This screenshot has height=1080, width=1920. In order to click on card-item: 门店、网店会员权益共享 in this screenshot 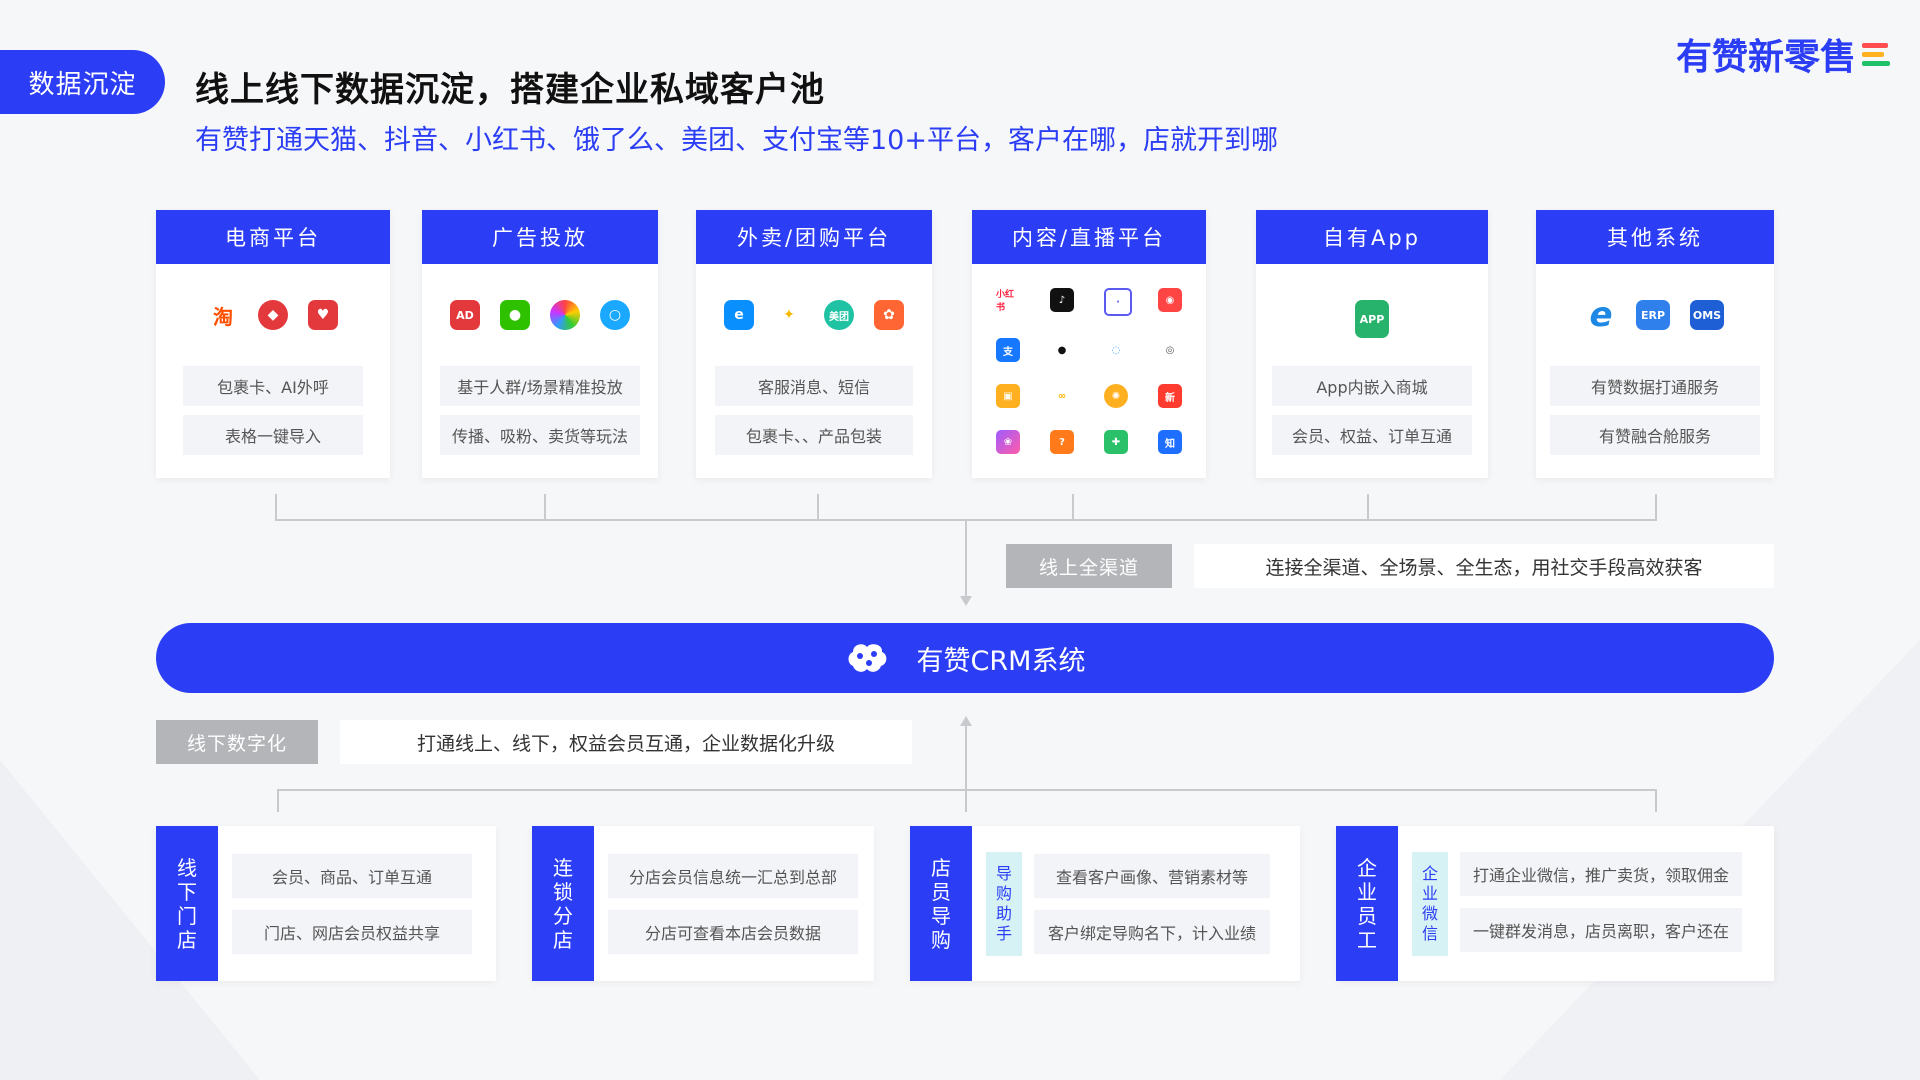, I will do `click(352, 932)`.